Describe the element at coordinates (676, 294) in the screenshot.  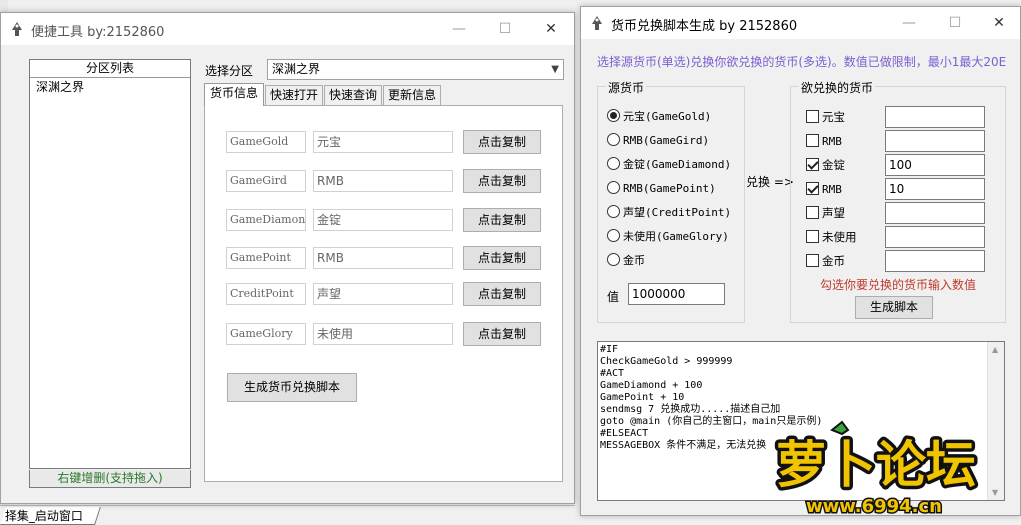
I see `source-value-input: 1000000` at that location.